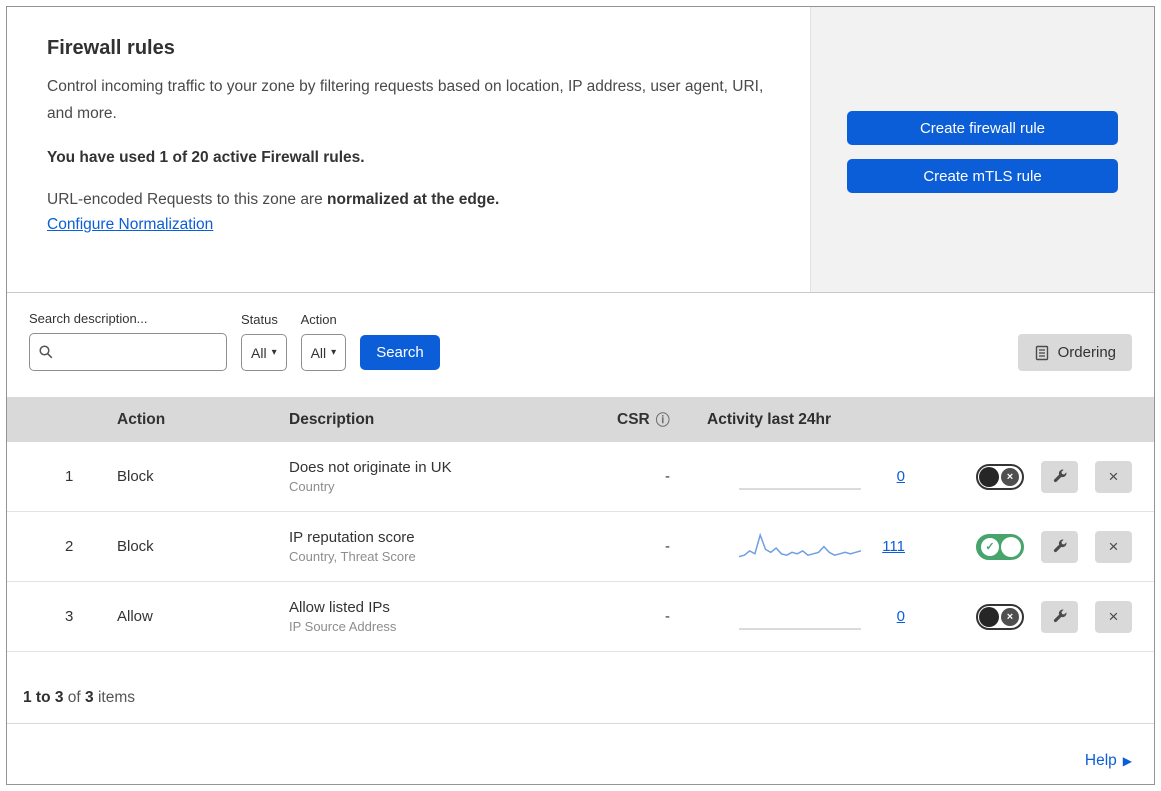 The image size is (1161, 791). I want to click on pagination-total: 3, so click(89, 697).